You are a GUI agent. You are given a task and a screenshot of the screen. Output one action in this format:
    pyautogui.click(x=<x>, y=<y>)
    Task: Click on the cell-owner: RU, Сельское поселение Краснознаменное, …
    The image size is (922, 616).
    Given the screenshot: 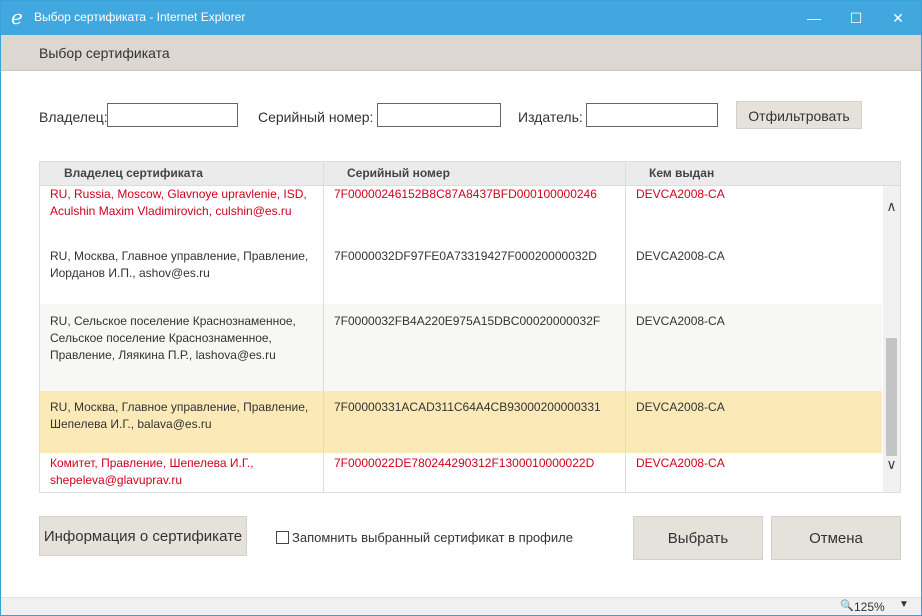 What is the action you would take?
    pyautogui.click(x=173, y=338)
    